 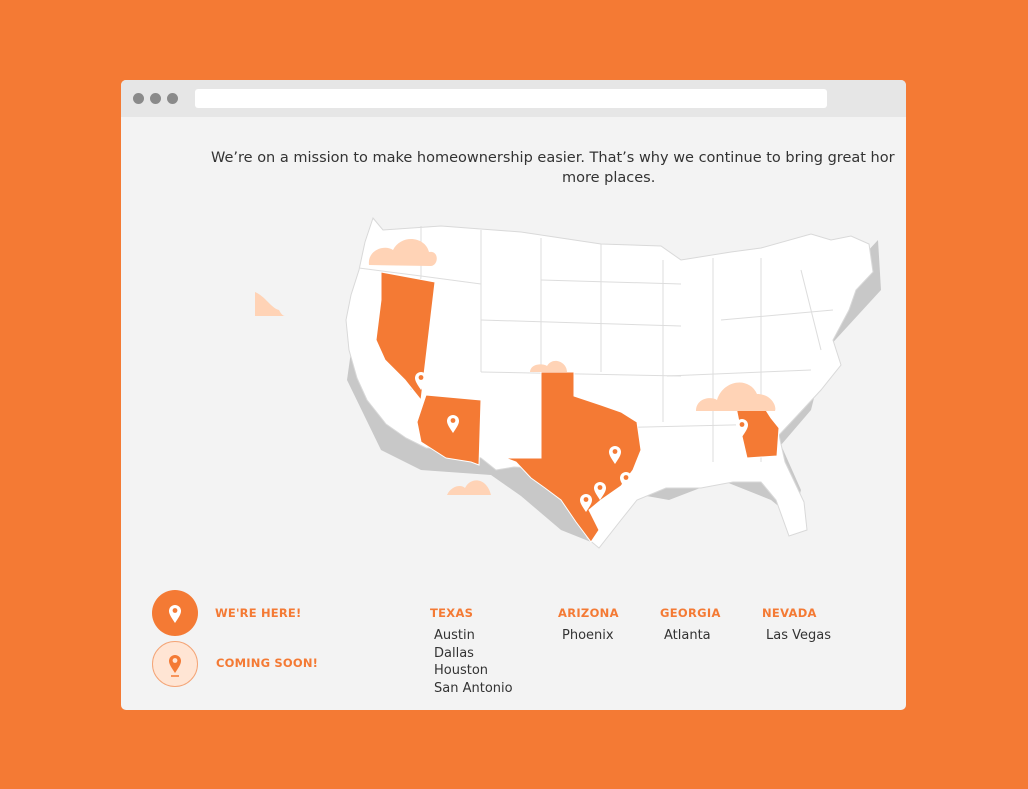 What do you see at coordinates (461, 671) in the screenshot?
I see `city-link: Houston` at bounding box center [461, 671].